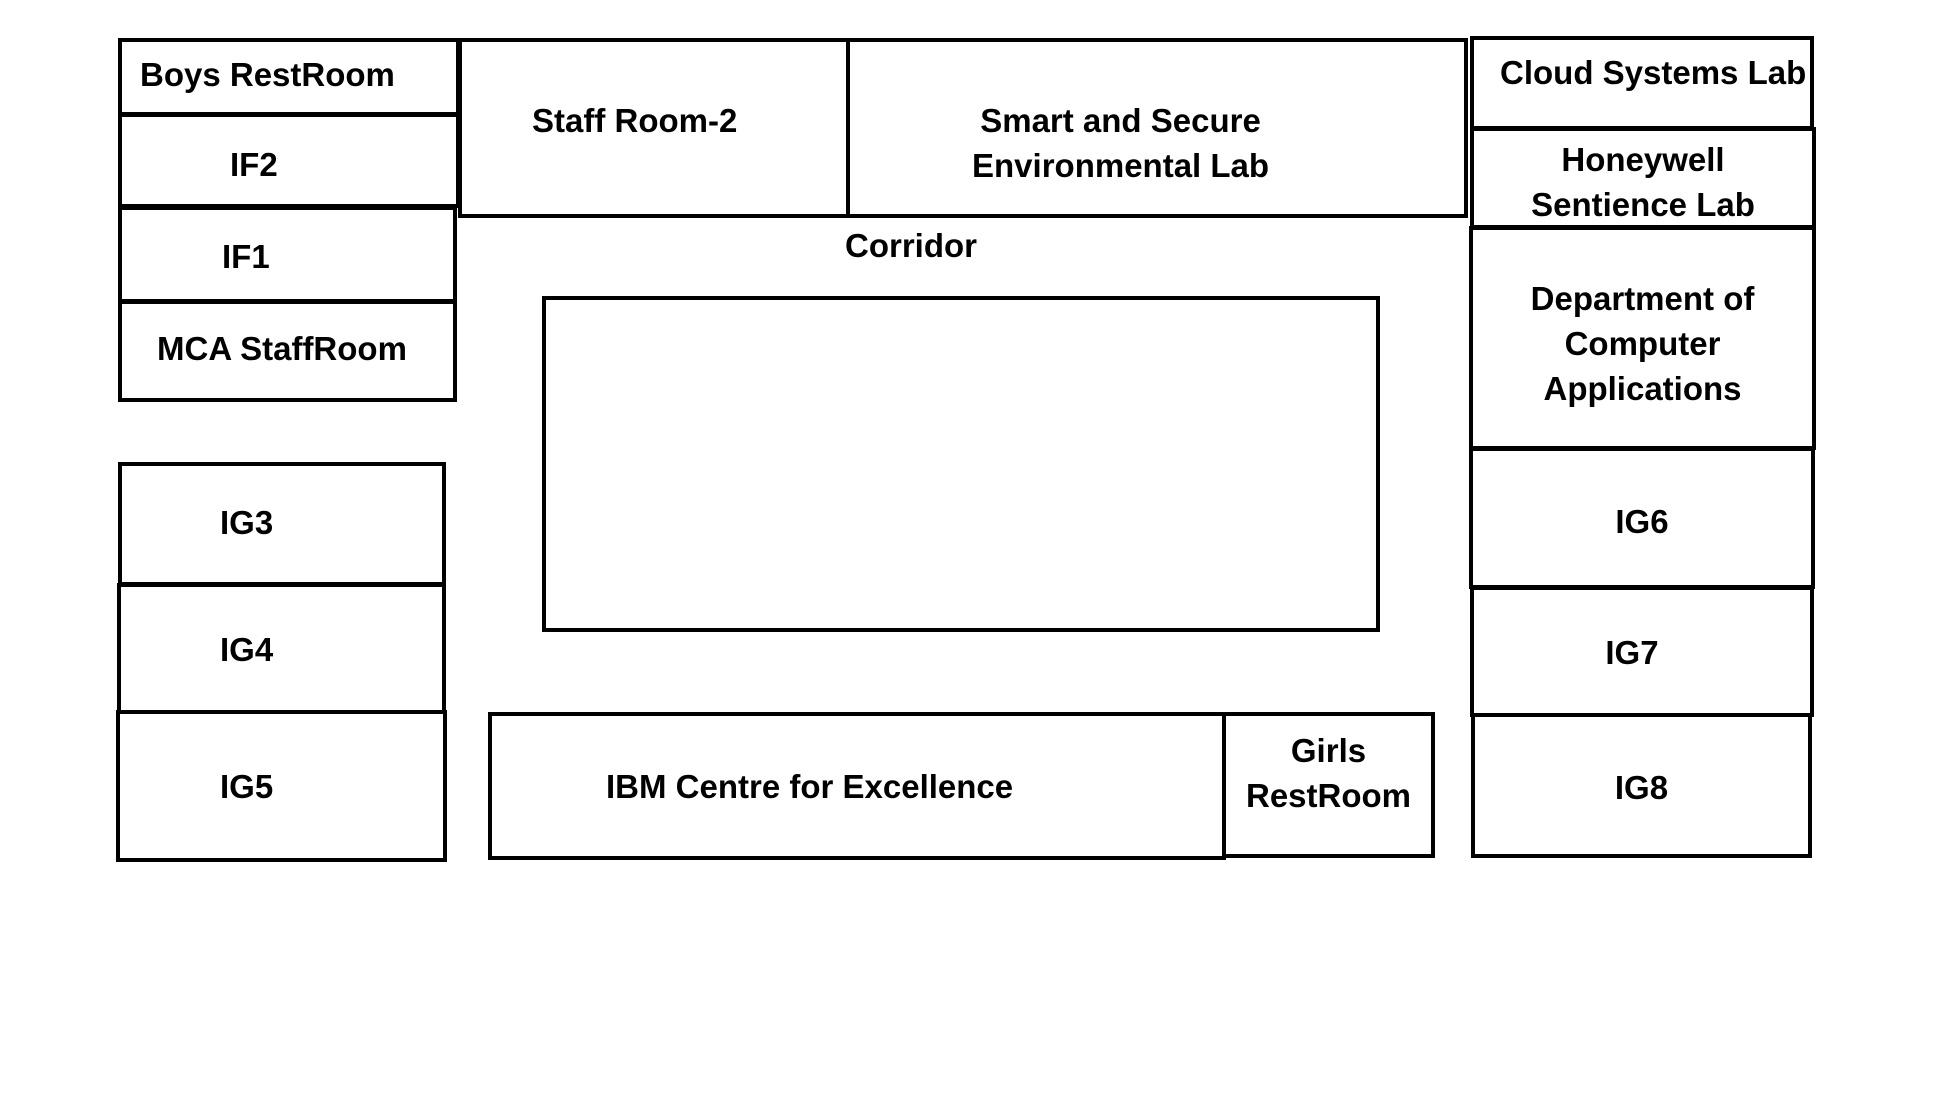  What do you see at coordinates (1121, 143) in the screenshot?
I see `room-label: Smart and Secure Environmental Lab` at bounding box center [1121, 143].